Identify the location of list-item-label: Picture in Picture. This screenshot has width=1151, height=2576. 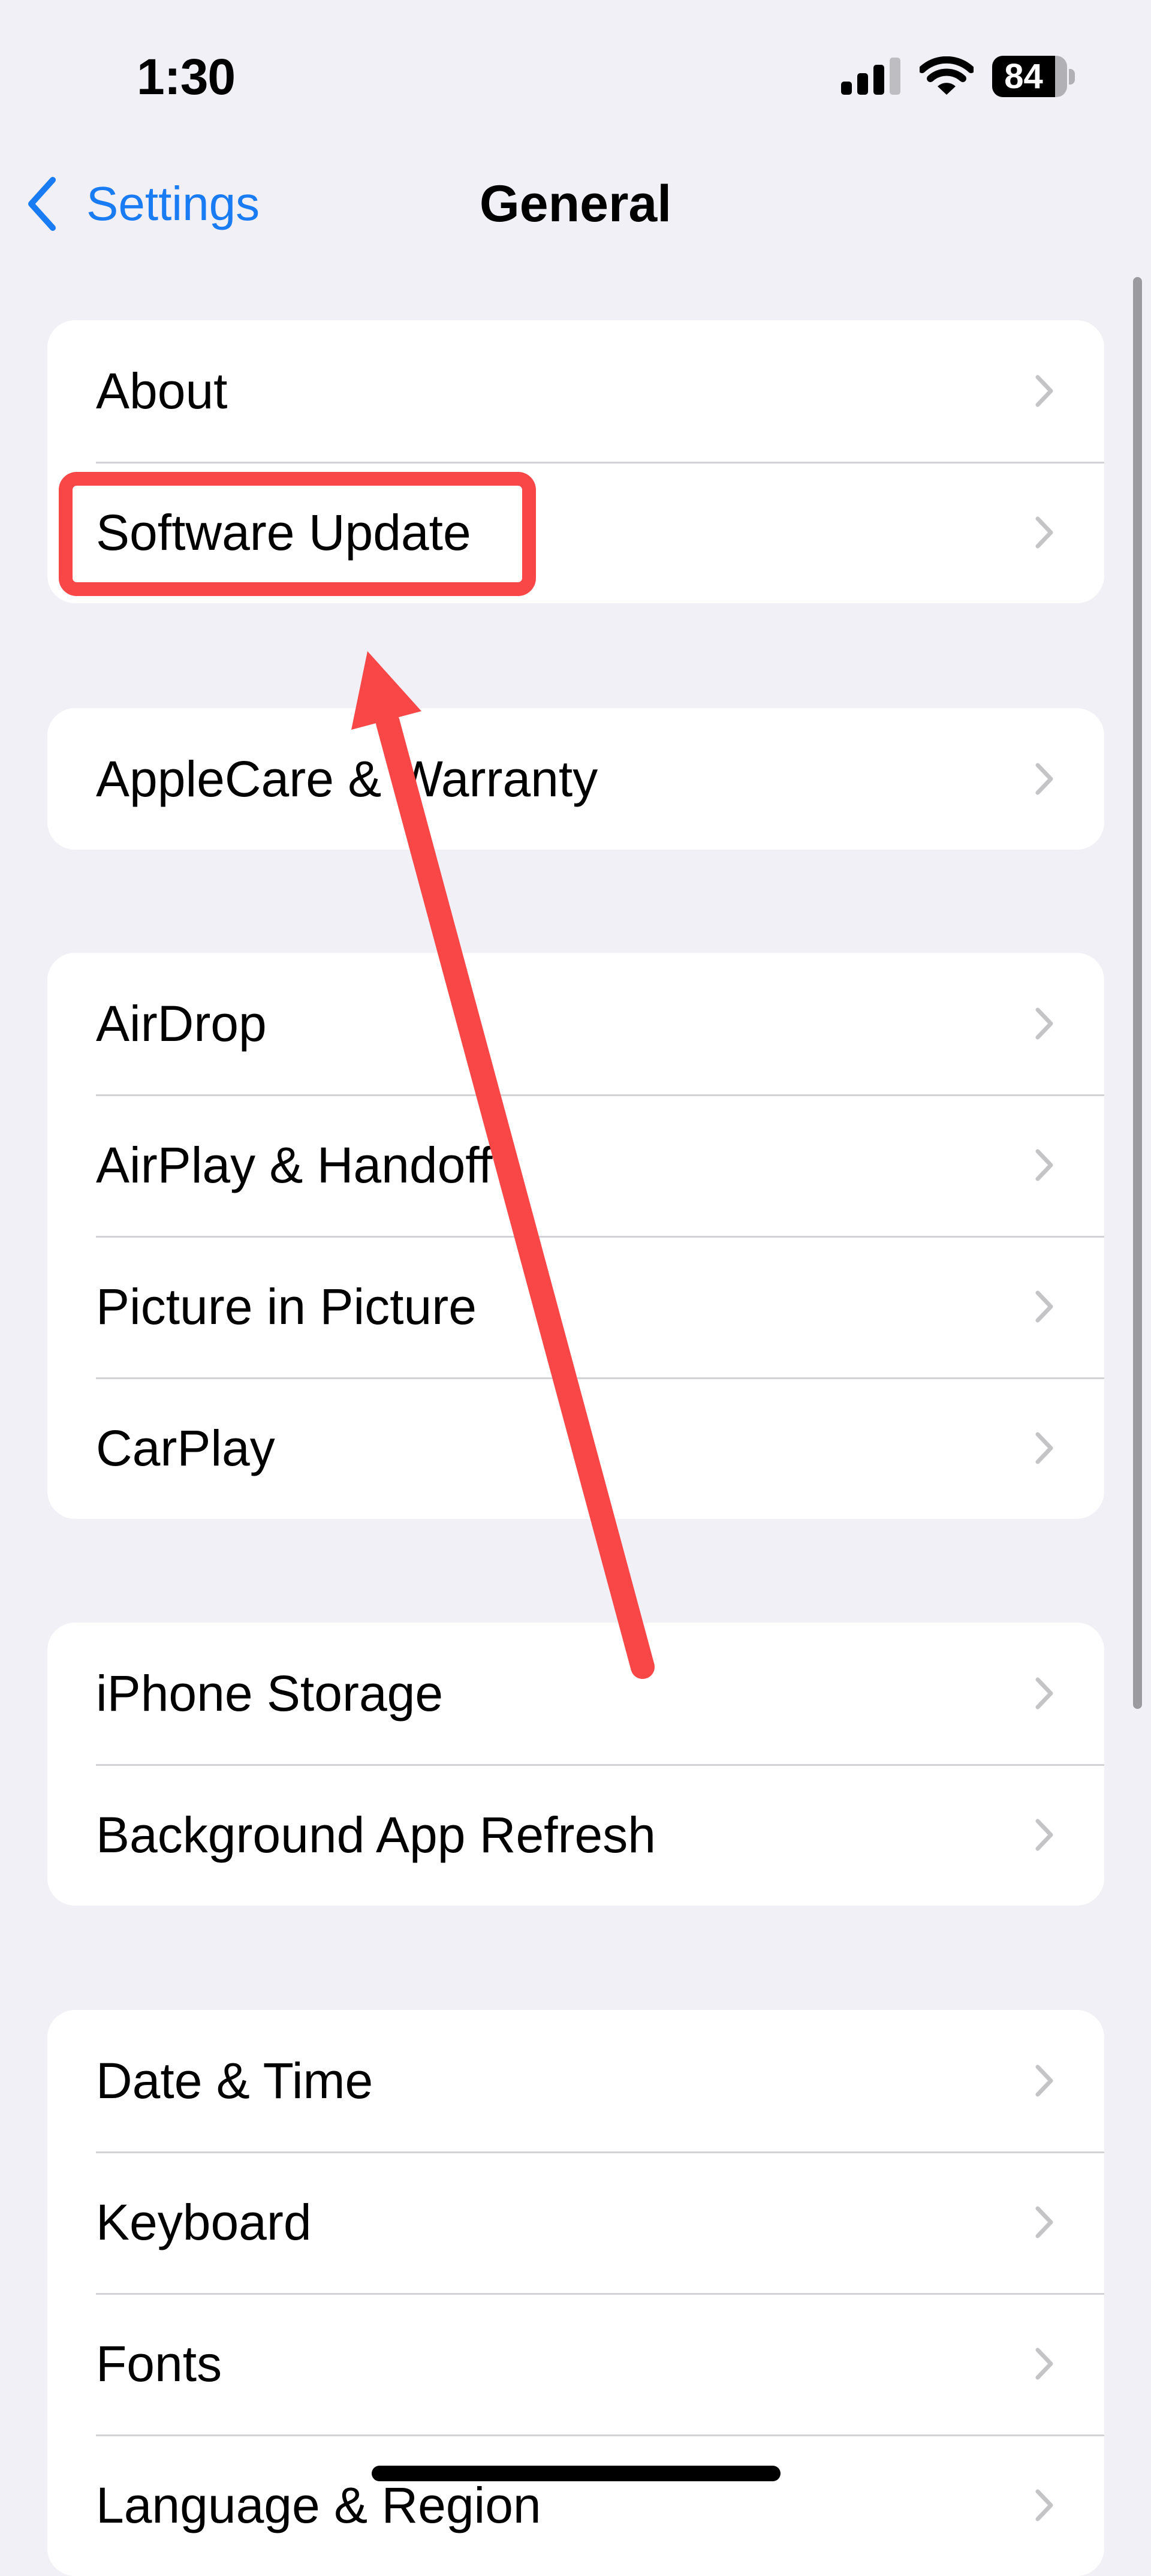
(286, 1306).